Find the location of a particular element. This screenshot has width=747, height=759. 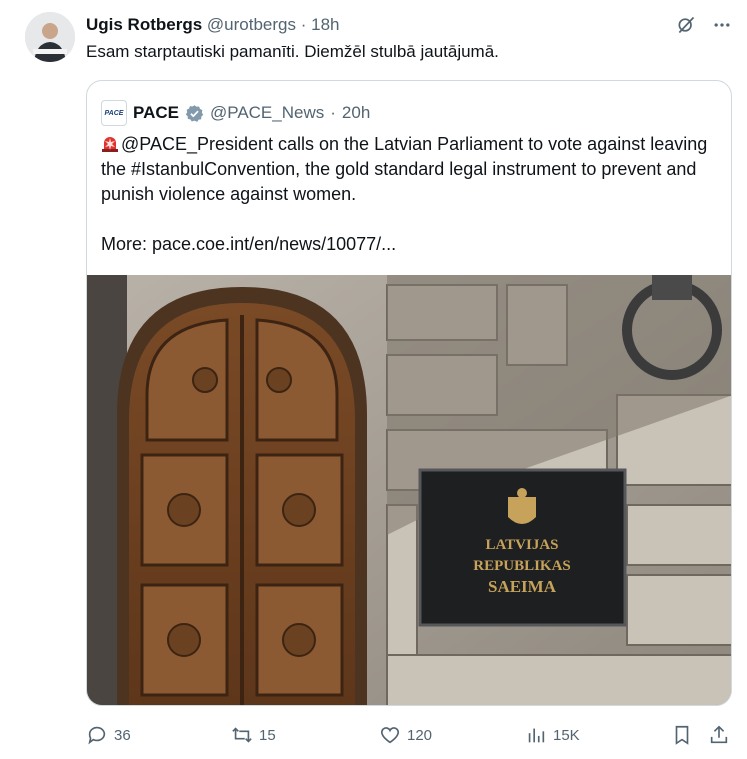

plaque-line1: LATVIJAS is located at coordinates (521, 545).